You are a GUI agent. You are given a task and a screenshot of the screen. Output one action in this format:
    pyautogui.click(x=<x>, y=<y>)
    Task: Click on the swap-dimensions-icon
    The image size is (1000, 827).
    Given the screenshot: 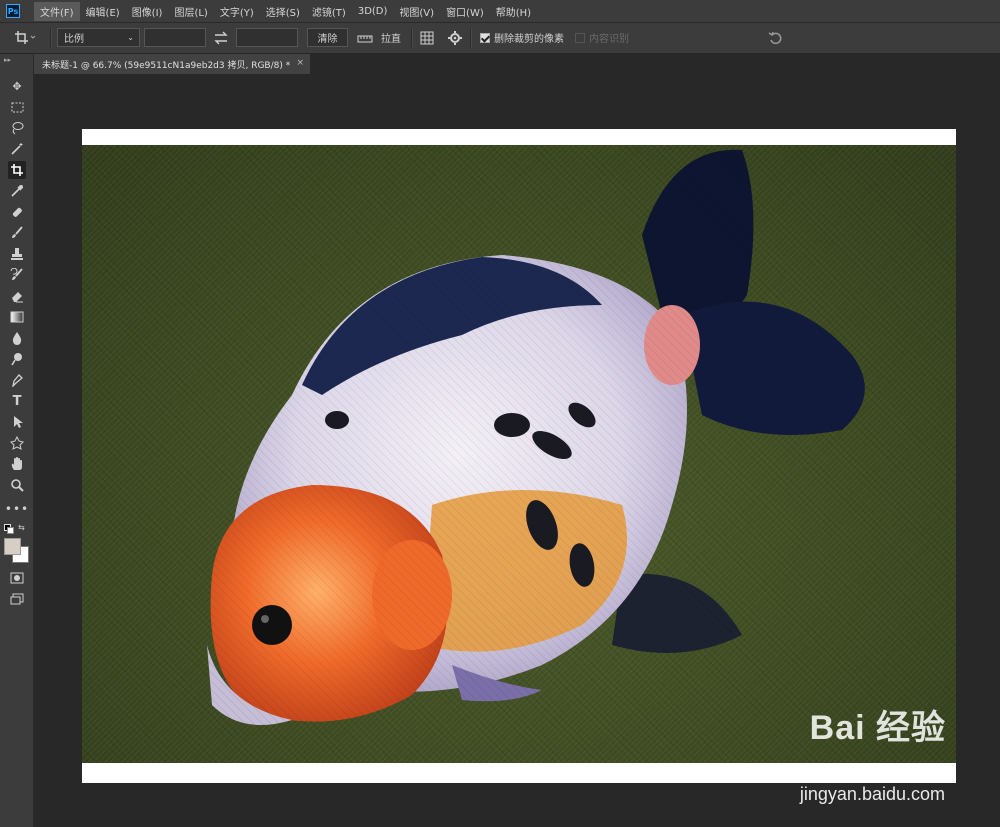 What is the action you would take?
    pyautogui.click(x=221, y=37)
    